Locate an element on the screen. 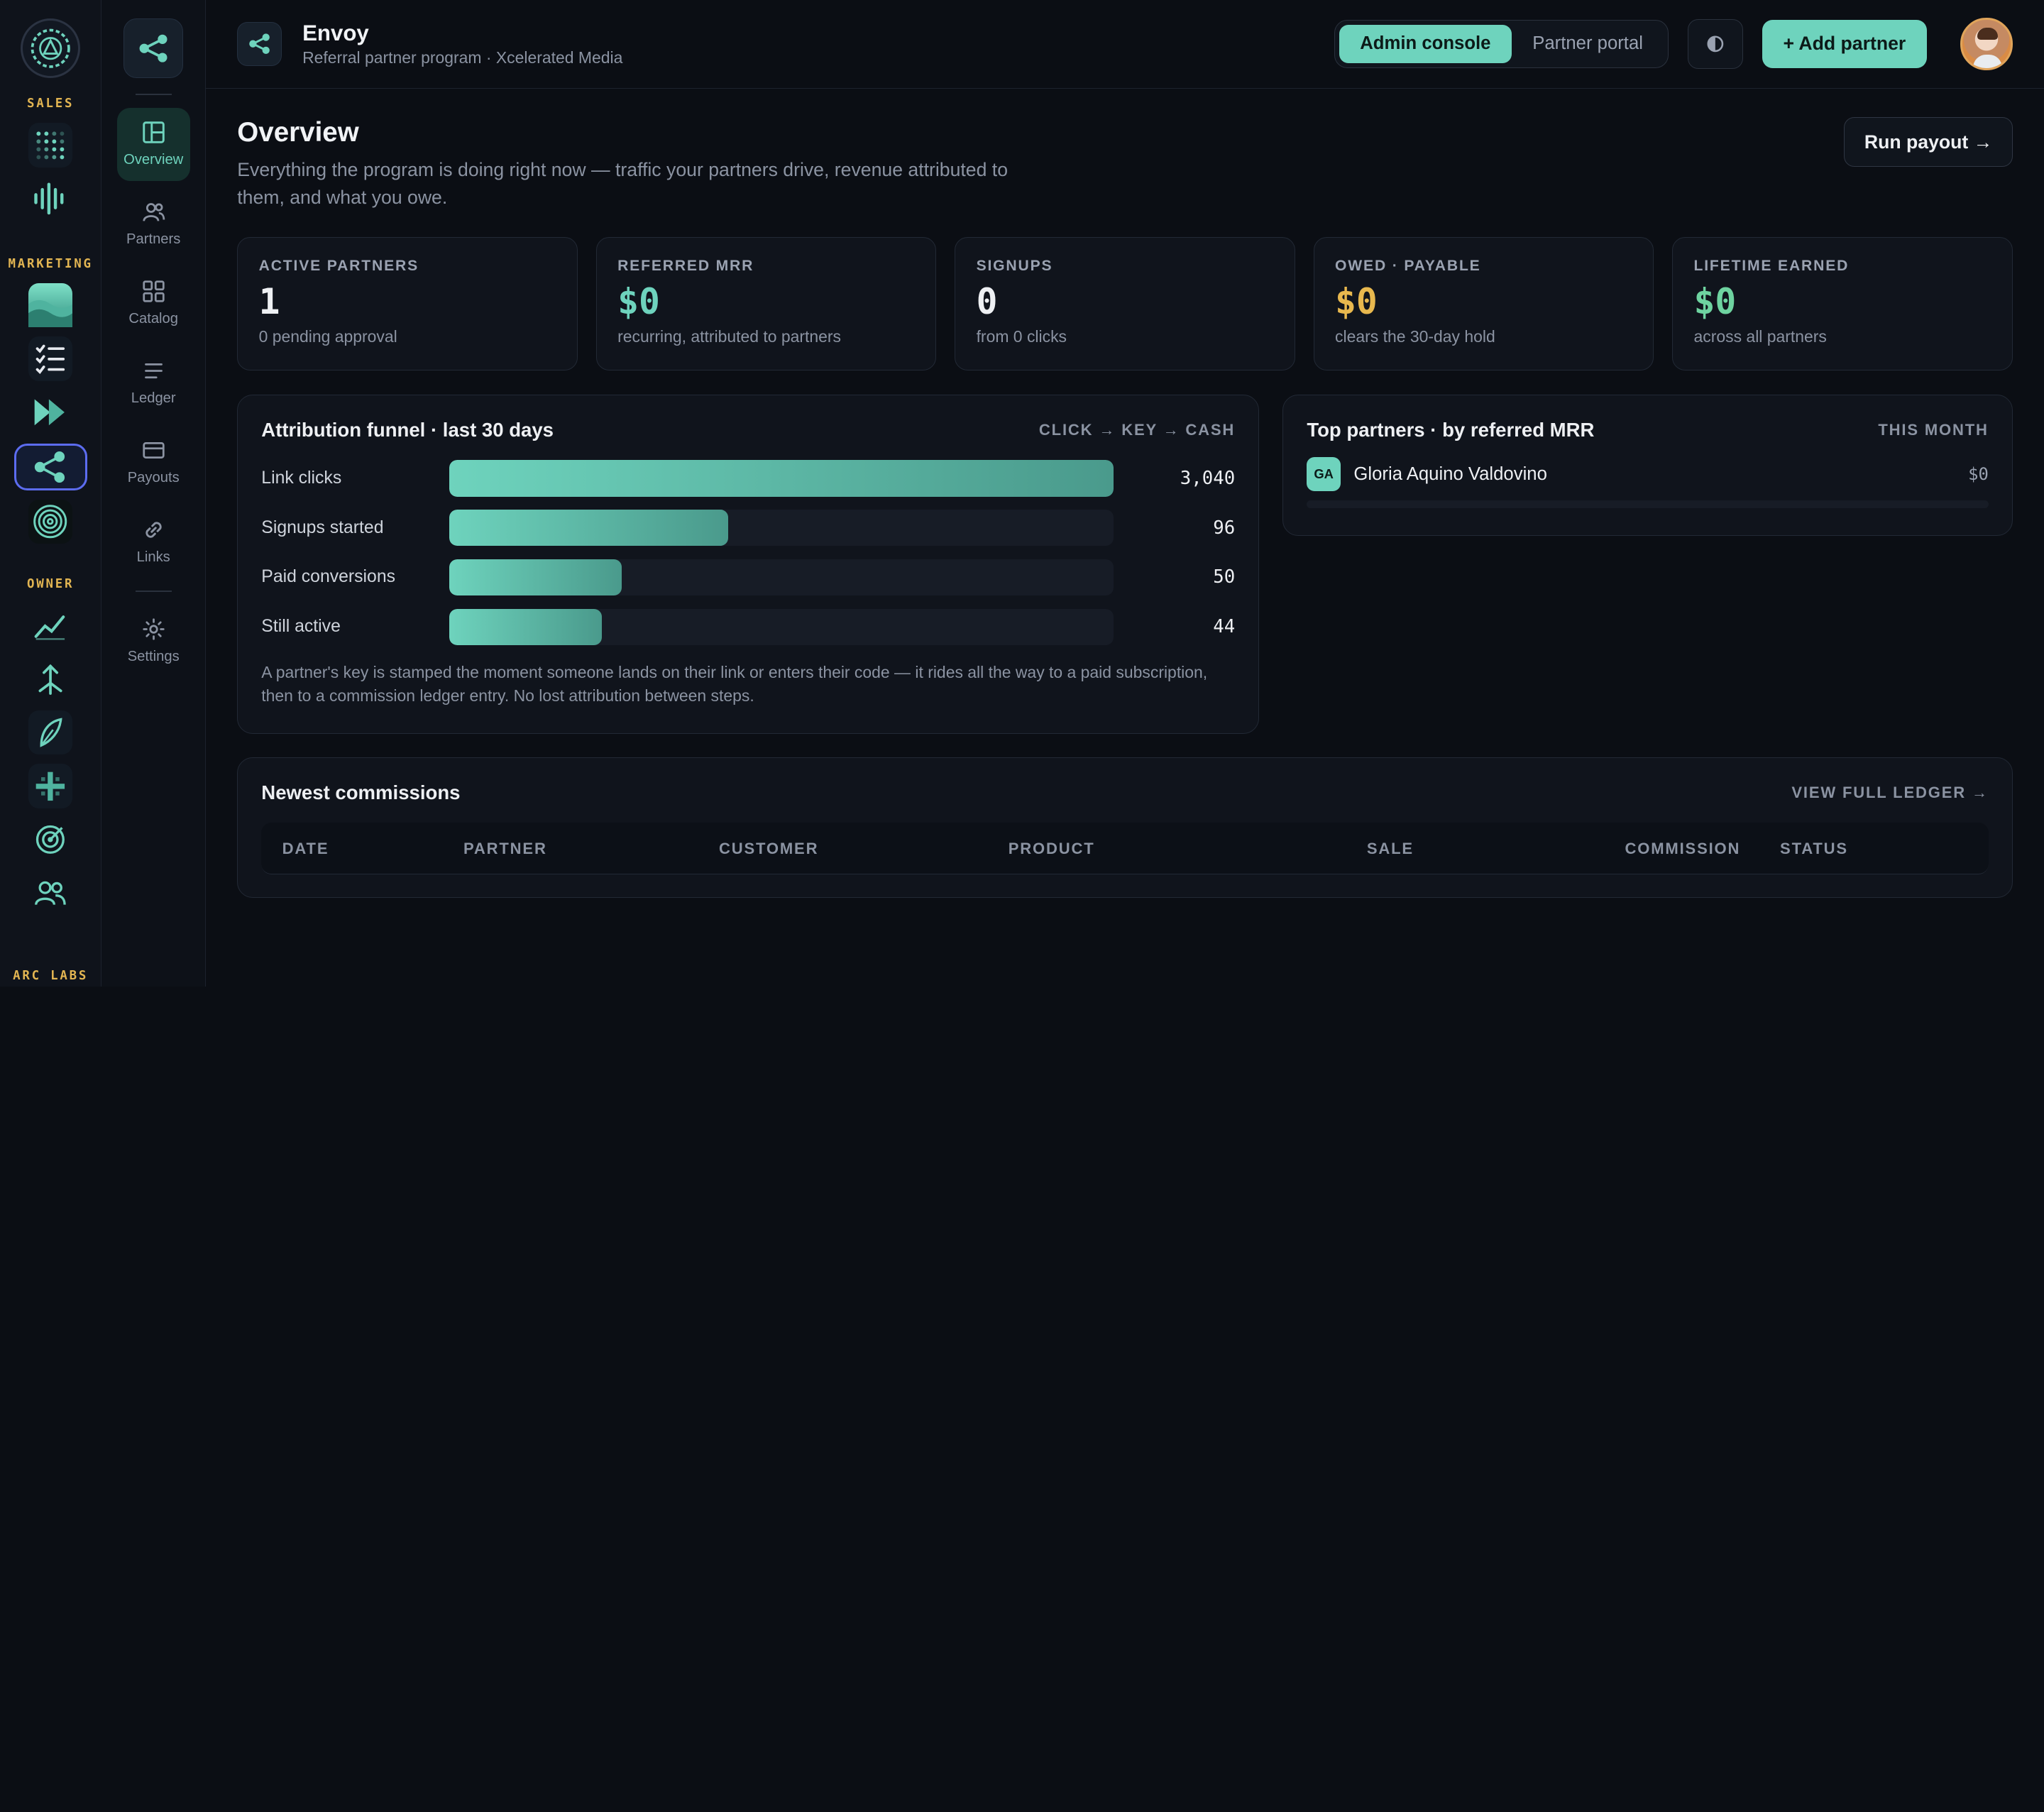  checklist-app-icon is located at coordinates (50, 358).